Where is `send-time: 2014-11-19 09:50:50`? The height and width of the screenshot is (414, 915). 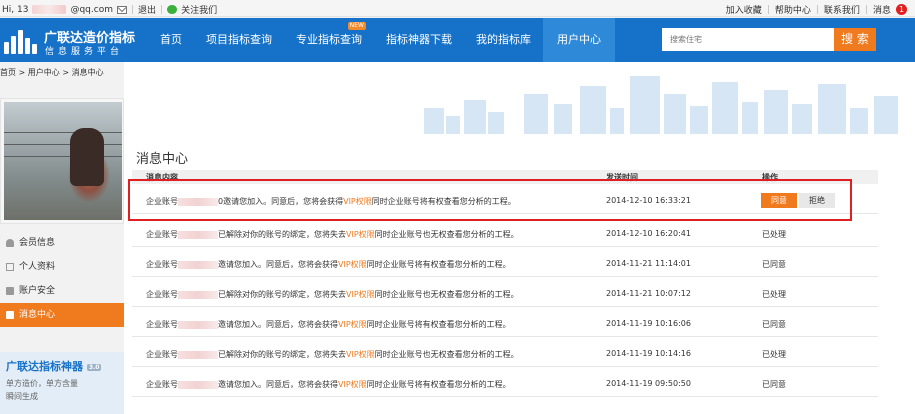
send-time: 2014-11-19 09:50:50 is located at coordinates (648, 383).